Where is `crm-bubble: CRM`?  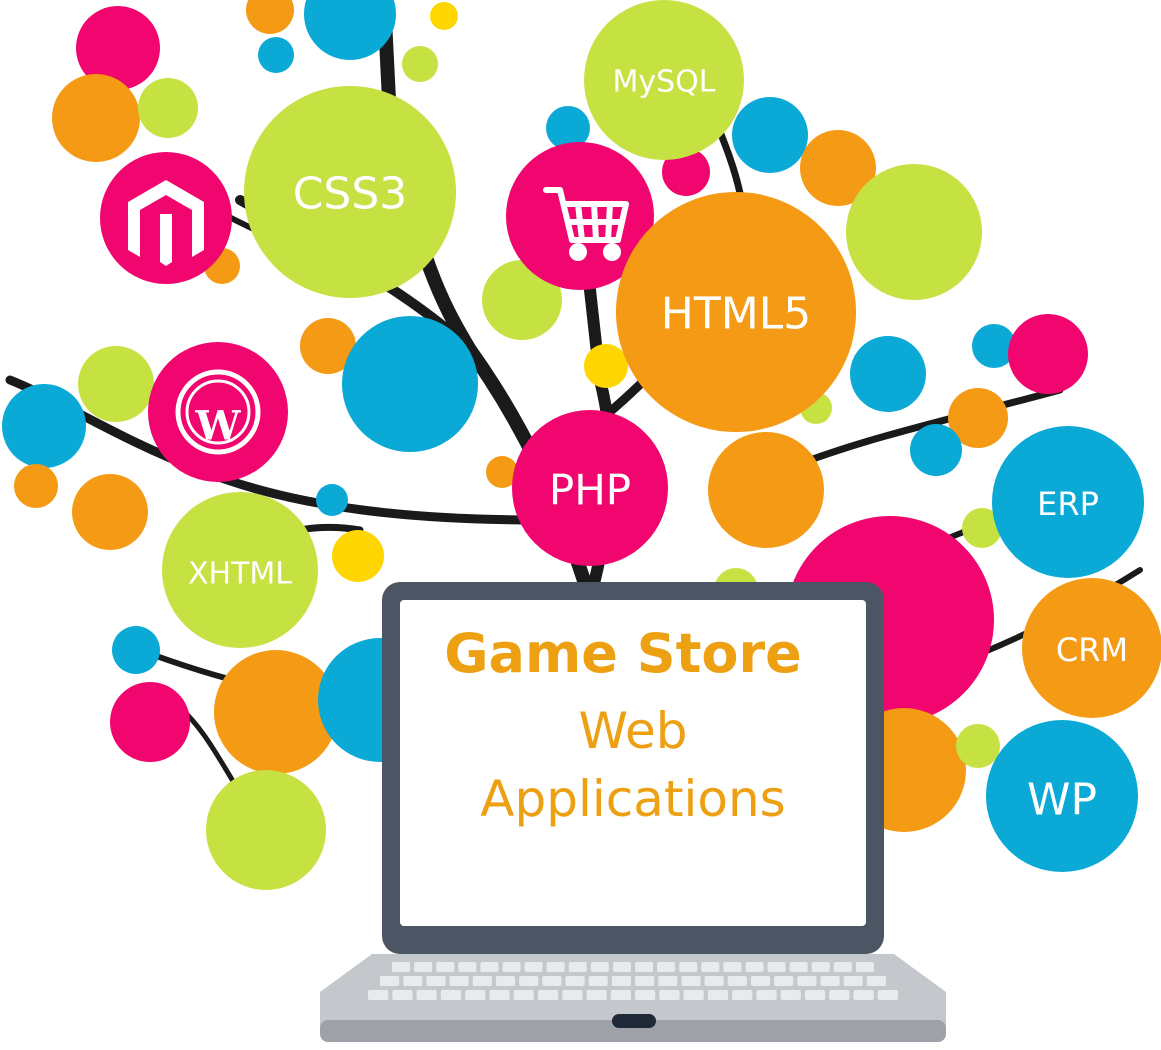 crm-bubble: CRM is located at coordinates (1091, 648).